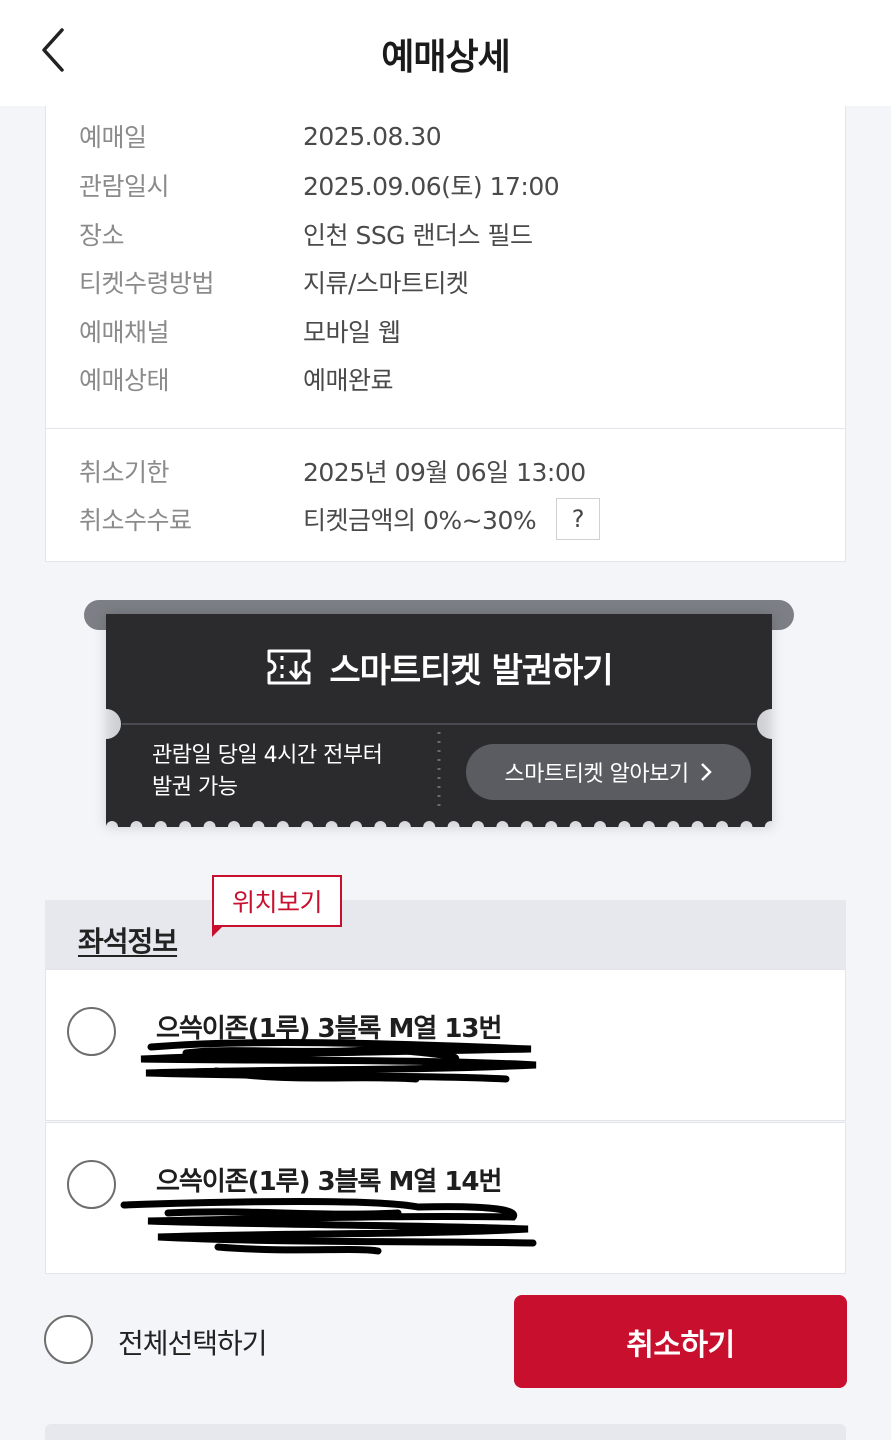 Image resolution: width=891 pixels, height=1440 pixels. Describe the element at coordinates (68, 1339) in the screenshot. I see `select-all-radio` at that location.